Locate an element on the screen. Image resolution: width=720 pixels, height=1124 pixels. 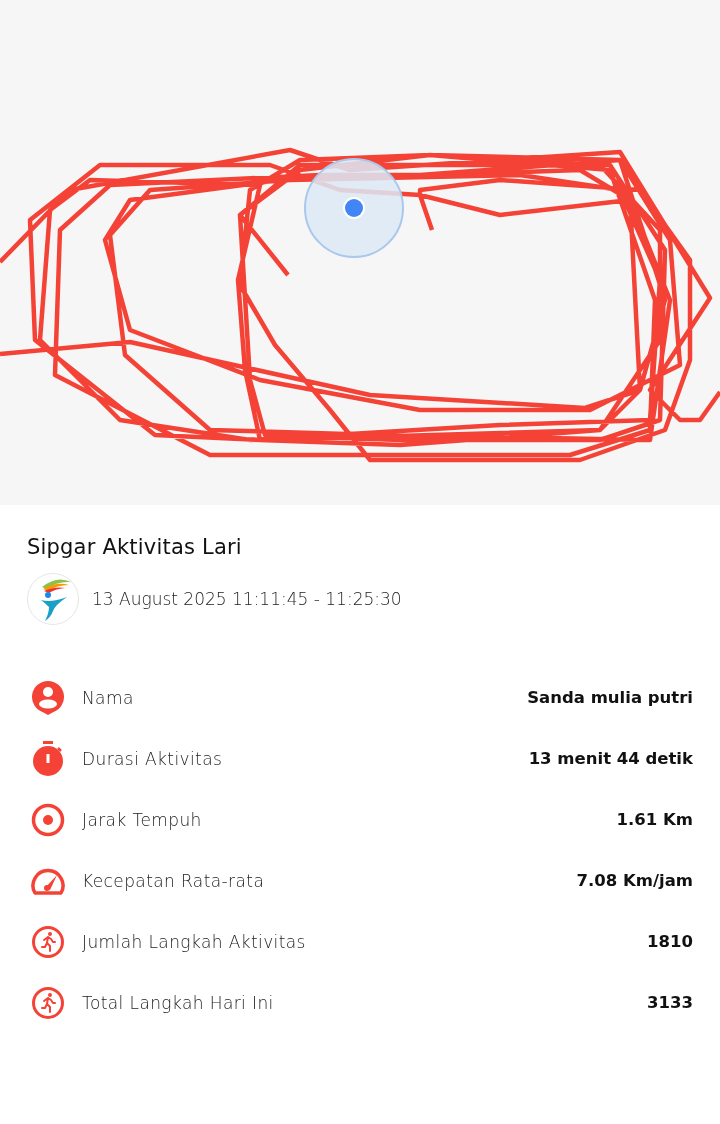
activity-datetime: 13 August 2025 11:11:45 - 11:25:30 is located at coordinates (247, 599).